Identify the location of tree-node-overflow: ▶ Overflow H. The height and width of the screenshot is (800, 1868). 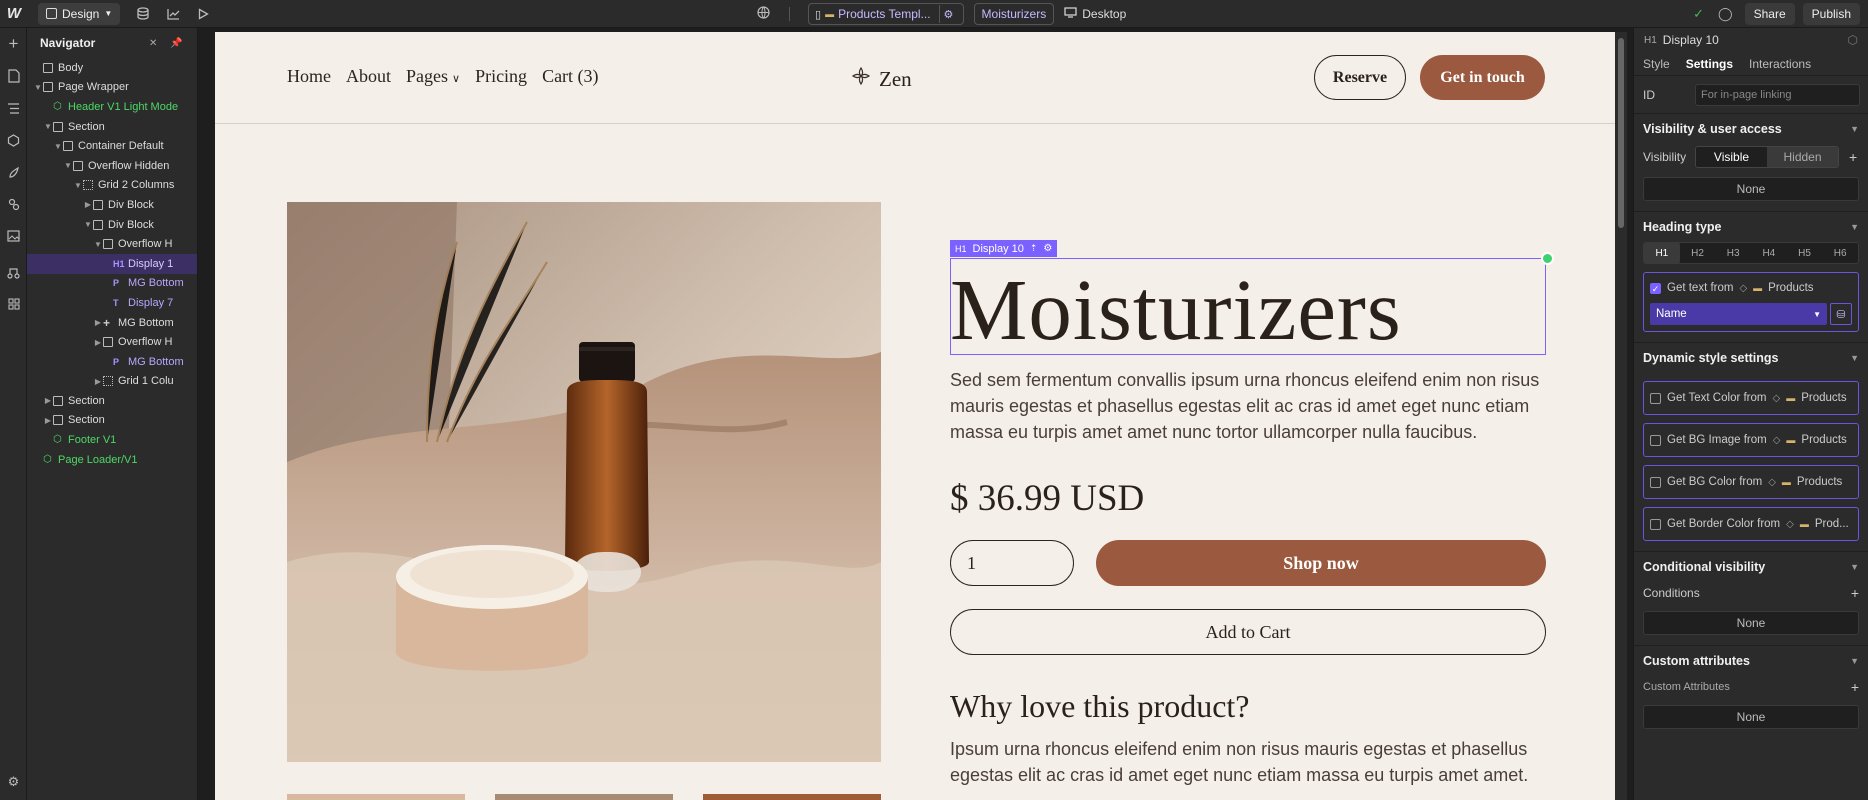
(112, 342).